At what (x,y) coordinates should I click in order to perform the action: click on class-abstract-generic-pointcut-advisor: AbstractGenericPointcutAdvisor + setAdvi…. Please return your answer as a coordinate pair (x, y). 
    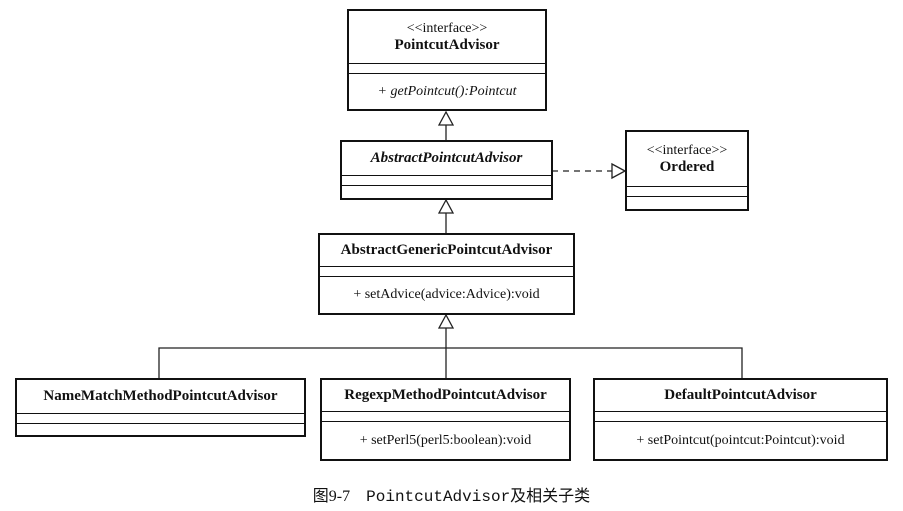
    Looking at the image, I should click on (446, 274).